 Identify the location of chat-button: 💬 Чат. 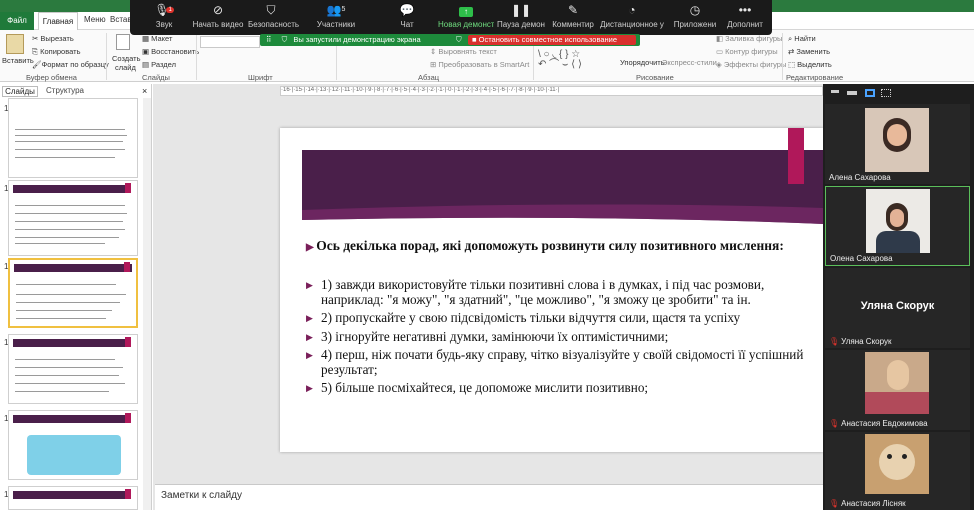
(407, 17).